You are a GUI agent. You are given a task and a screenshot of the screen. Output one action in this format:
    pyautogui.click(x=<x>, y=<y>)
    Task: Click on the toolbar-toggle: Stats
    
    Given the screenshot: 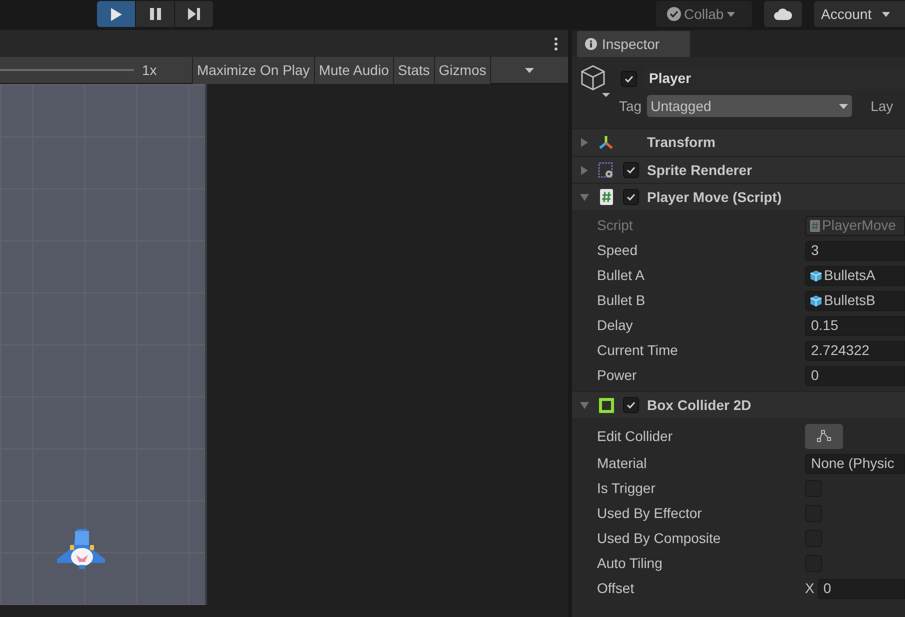 What is the action you would take?
    pyautogui.click(x=413, y=70)
    